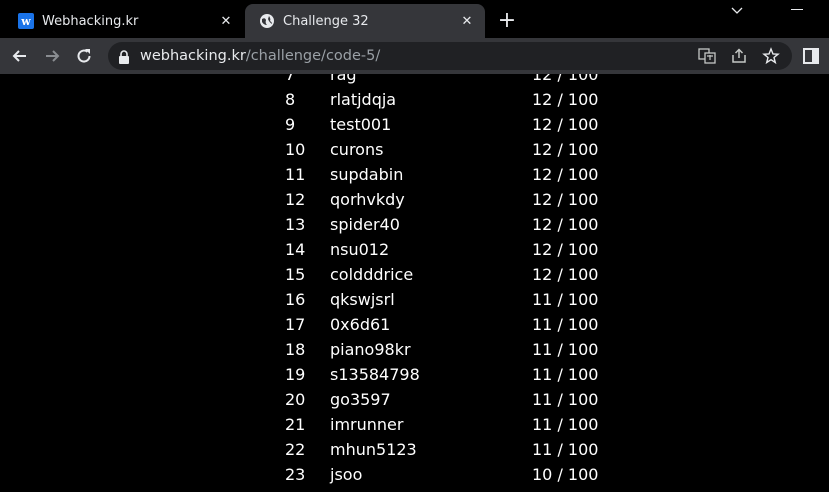  What do you see at coordinates (414, 424) in the screenshot?
I see `ranking-row: 21 imrunner 11 / 100` at bounding box center [414, 424].